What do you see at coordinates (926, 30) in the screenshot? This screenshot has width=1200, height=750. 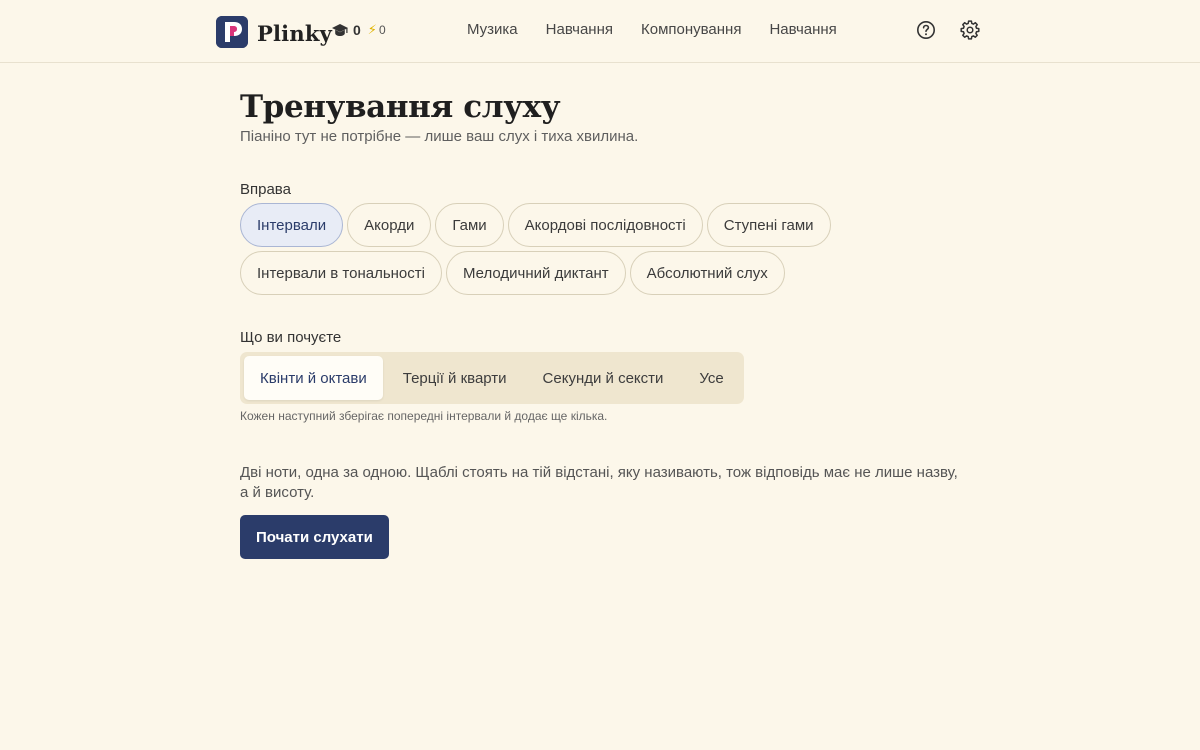 I see `help-circle-icon` at bounding box center [926, 30].